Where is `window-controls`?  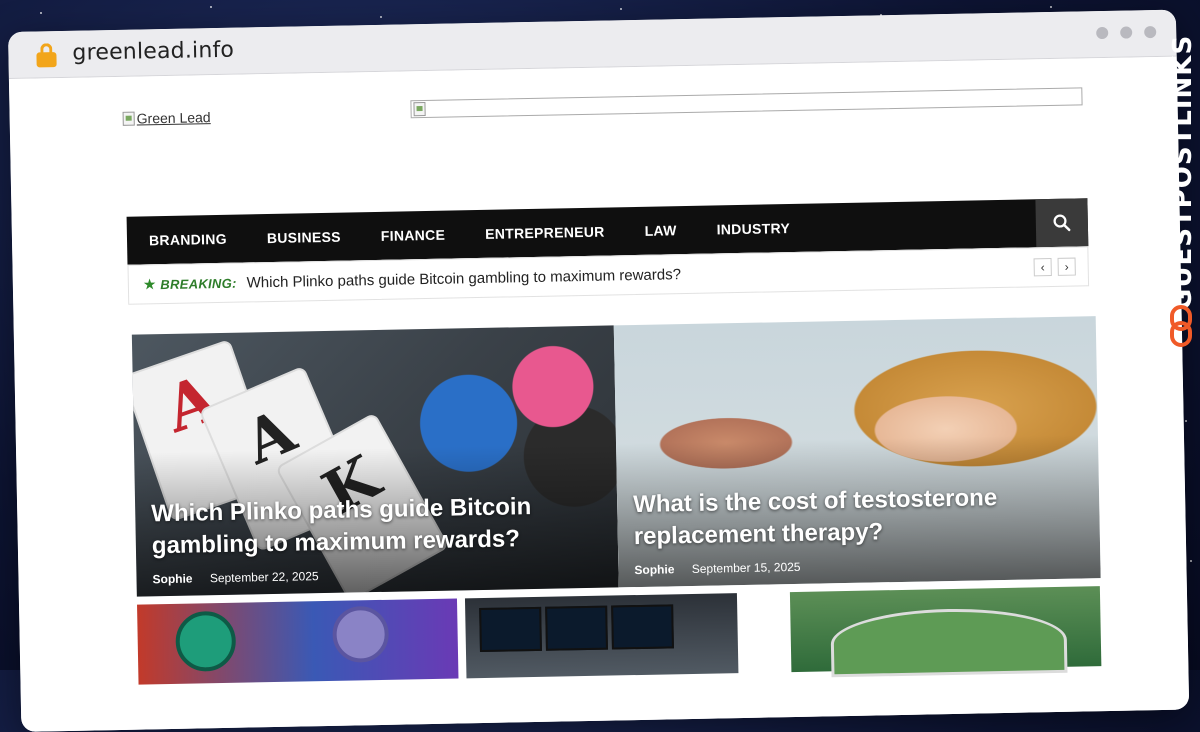 window-controls is located at coordinates (1126, 32).